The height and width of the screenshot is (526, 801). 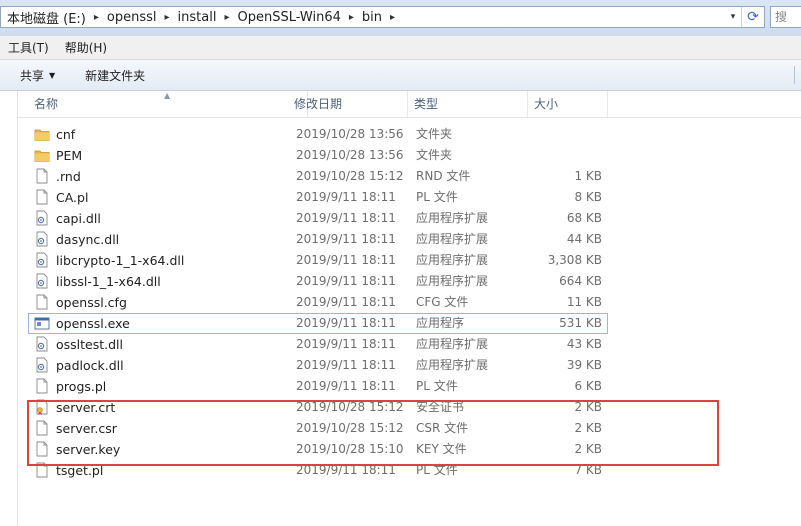 I want to click on file-name: capi.dll, so click(x=78, y=218).